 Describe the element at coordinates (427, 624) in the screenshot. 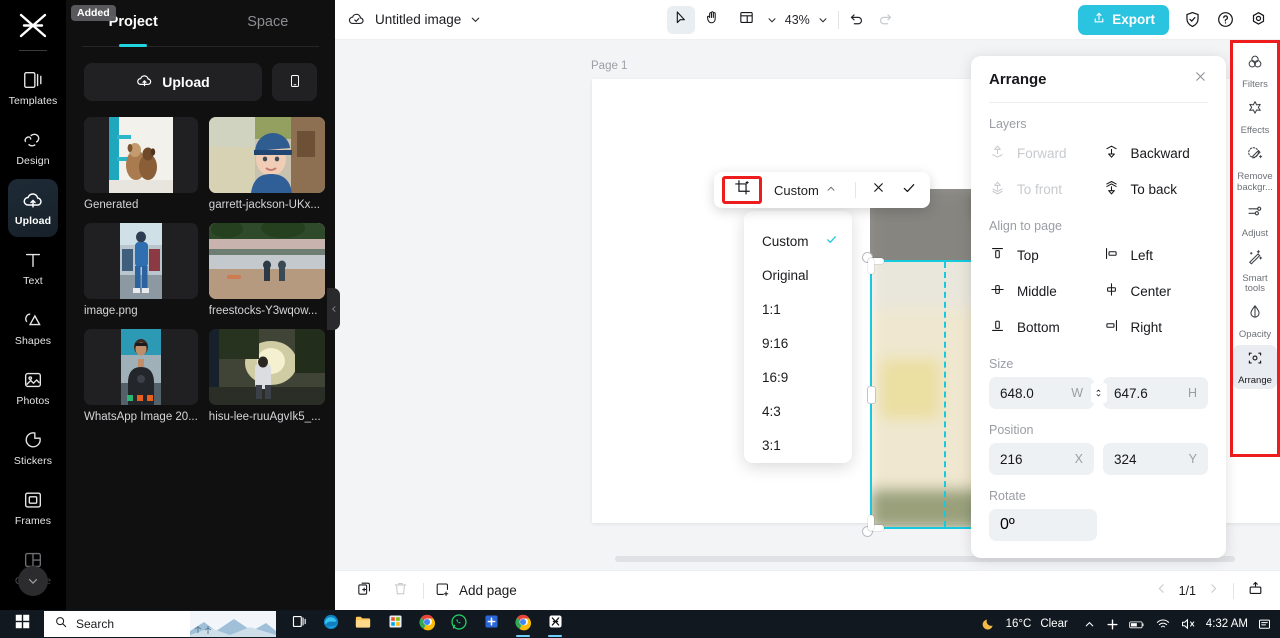

I see `chrome-button` at that location.